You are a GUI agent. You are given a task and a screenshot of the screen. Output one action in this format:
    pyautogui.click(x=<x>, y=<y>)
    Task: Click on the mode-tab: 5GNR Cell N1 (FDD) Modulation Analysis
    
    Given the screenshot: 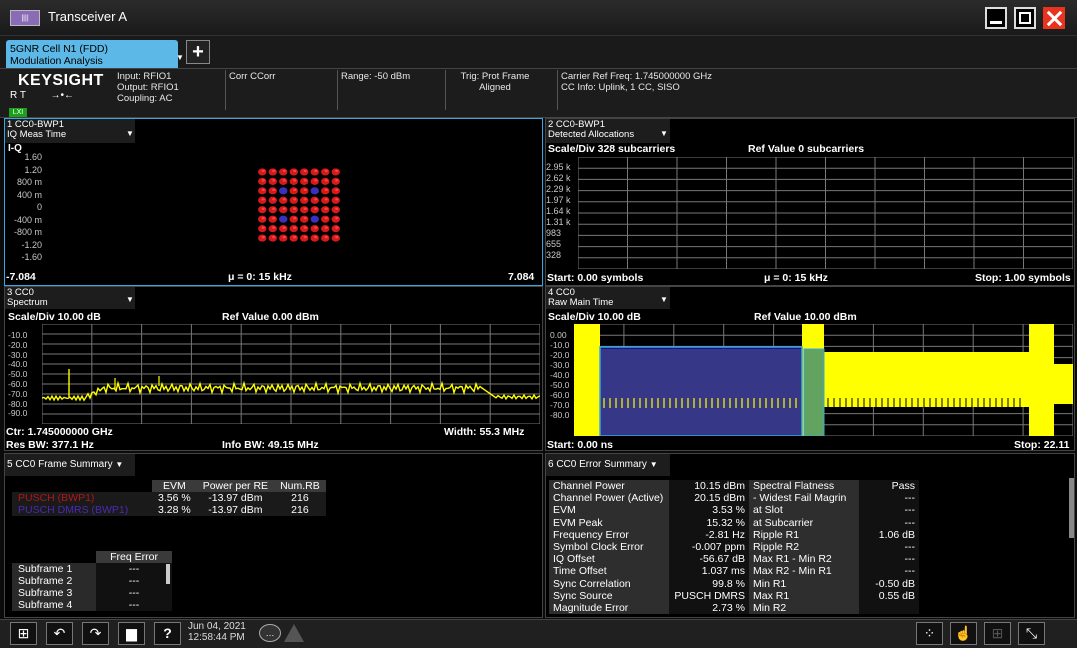 What is the action you would take?
    pyautogui.click(x=92, y=54)
    